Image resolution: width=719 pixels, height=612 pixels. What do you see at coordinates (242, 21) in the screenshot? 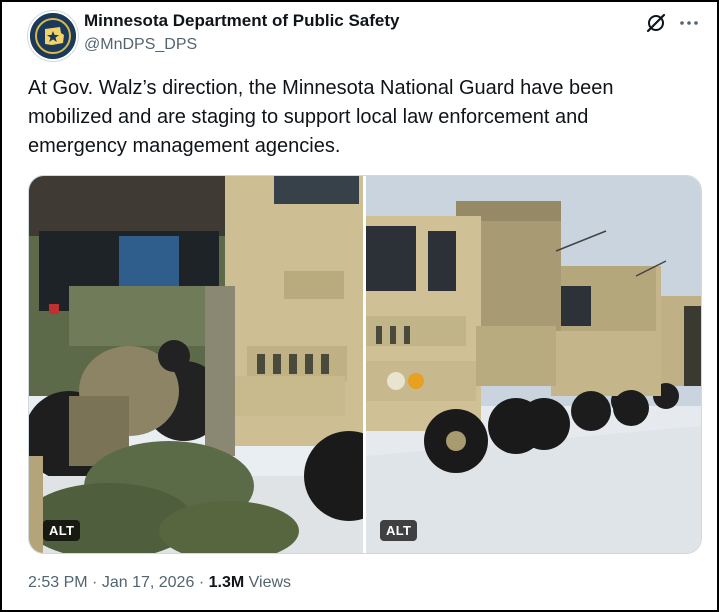
I see `author-display-name: Minnesota Department of Public Safety` at bounding box center [242, 21].